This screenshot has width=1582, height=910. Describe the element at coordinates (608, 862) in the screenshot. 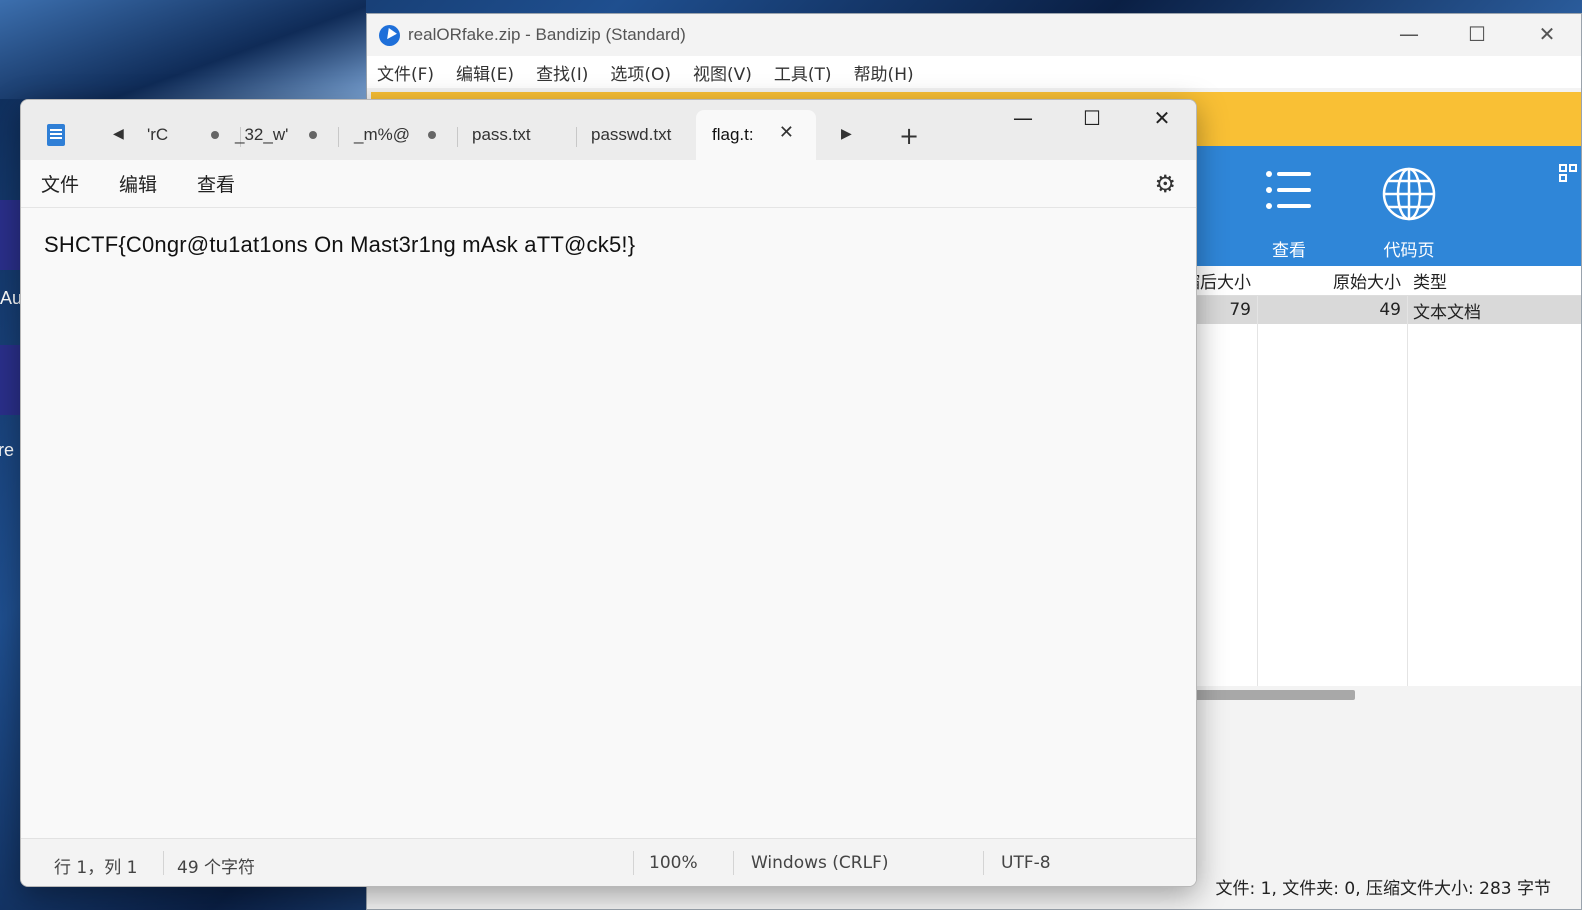

I see `notepad-status-bar: 行 1，列 1 49 个字符 100% Windows (CRLF) UTF-8` at that location.